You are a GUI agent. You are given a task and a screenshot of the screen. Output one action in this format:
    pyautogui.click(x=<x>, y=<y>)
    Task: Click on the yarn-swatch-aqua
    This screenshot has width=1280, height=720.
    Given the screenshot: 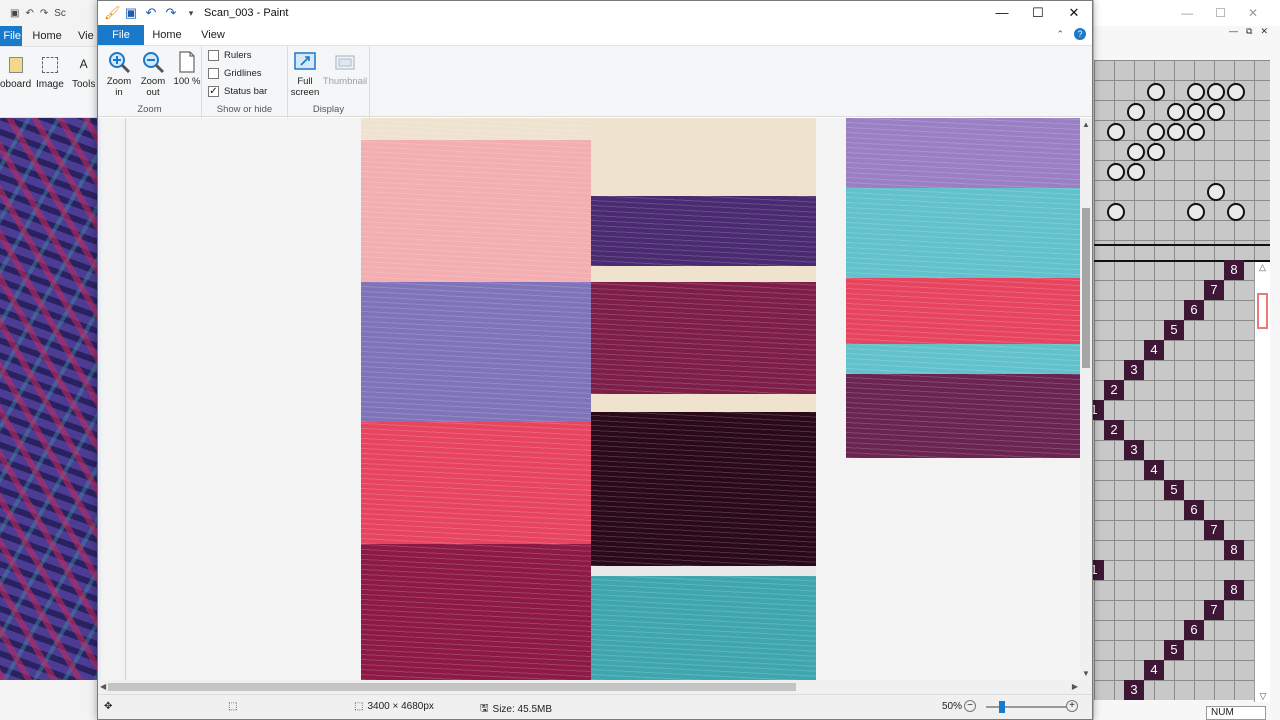 What is the action you would take?
    pyautogui.click(x=963, y=233)
    